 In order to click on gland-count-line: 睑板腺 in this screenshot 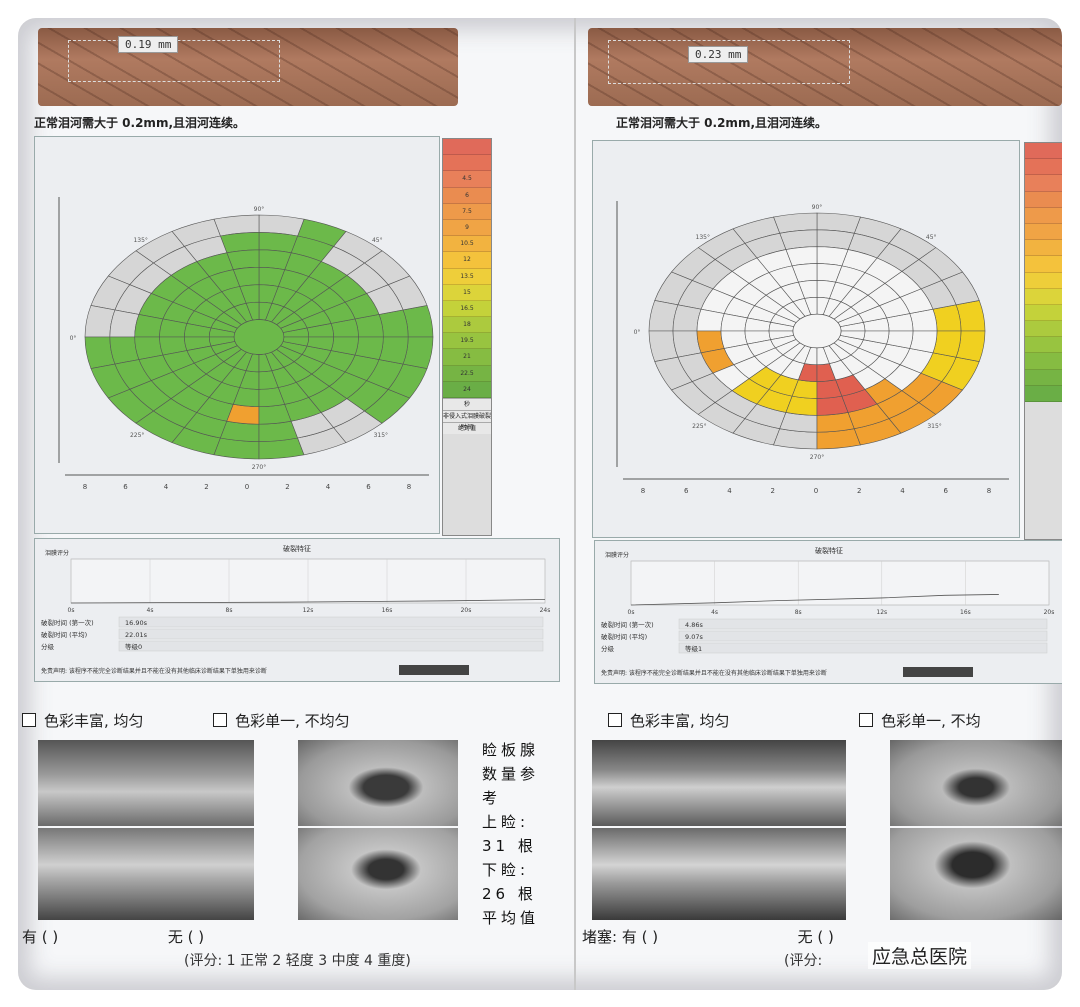, I will do `click(511, 750)`.